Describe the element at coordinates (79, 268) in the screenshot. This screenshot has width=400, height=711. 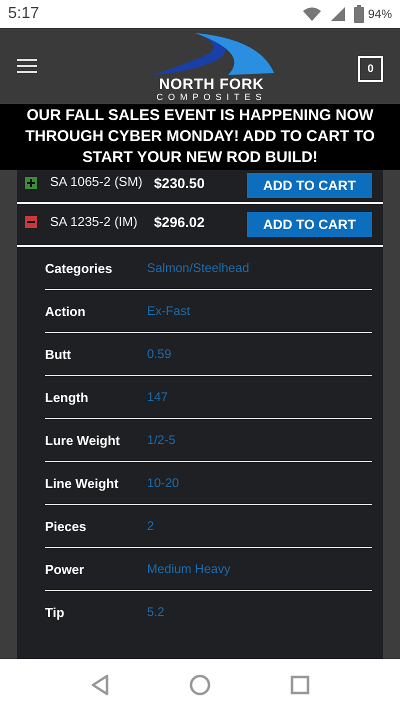
I see `spec-label: Categories` at that location.